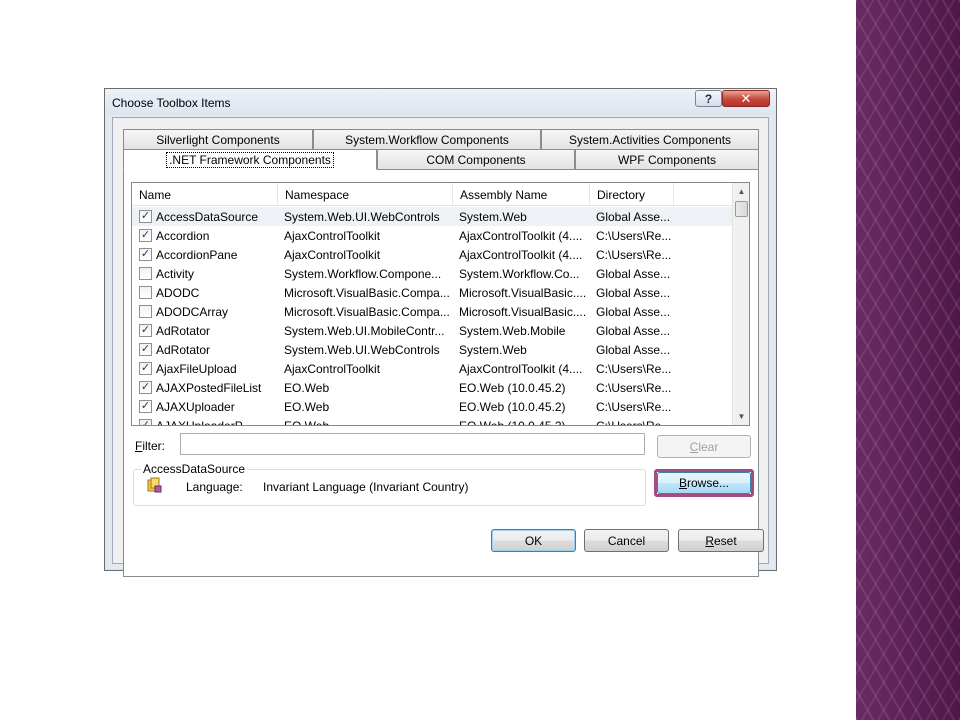 This screenshot has height=720, width=960. What do you see at coordinates (214, 487) in the screenshot?
I see `language-label: Language:` at bounding box center [214, 487].